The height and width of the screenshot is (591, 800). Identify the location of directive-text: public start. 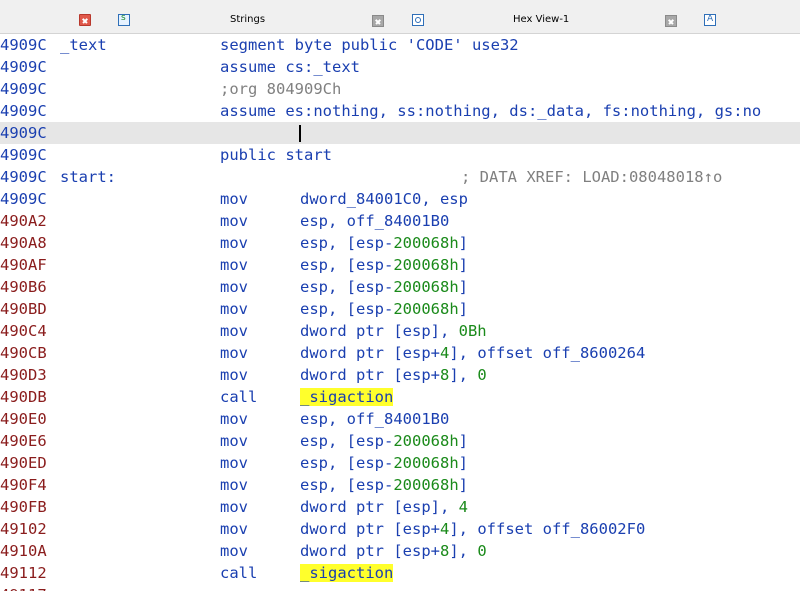
(276, 155).